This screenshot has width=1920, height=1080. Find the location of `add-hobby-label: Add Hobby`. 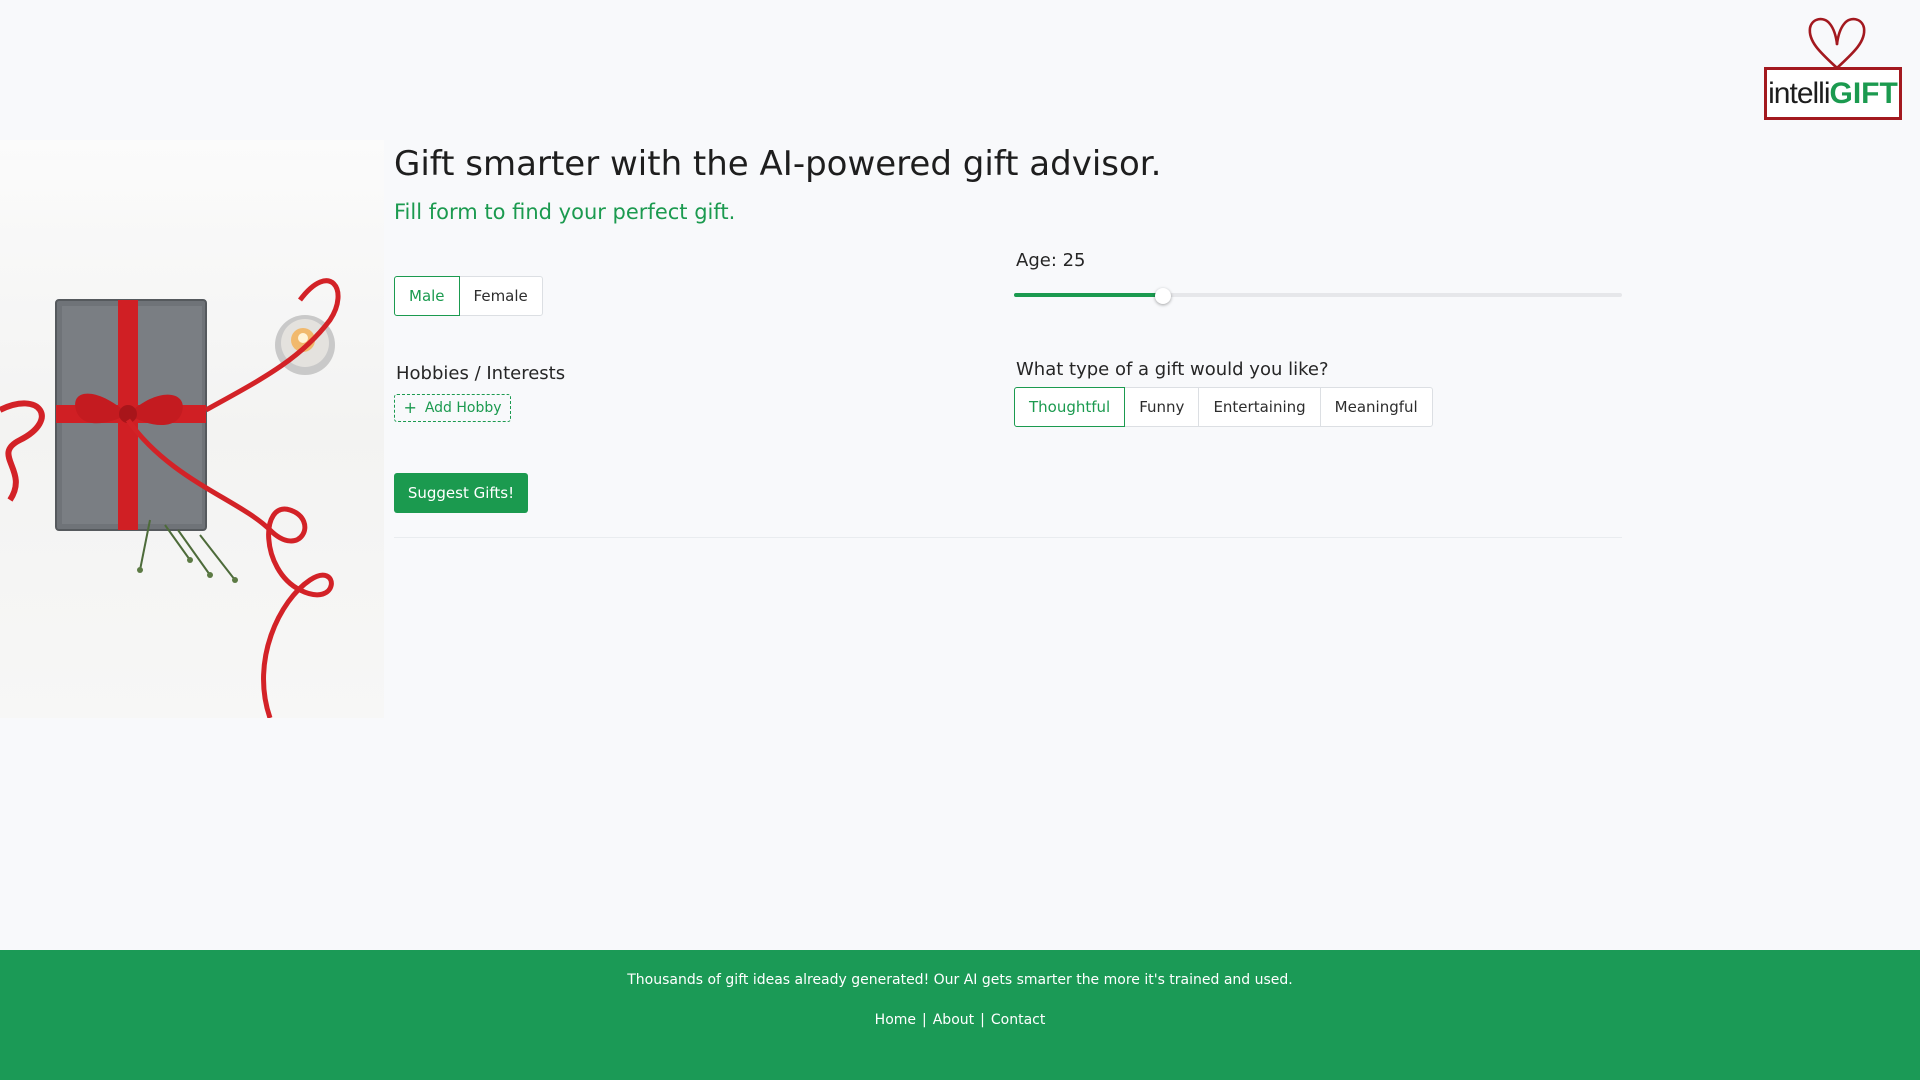

add-hobby-label: Add Hobby is located at coordinates (463, 408).